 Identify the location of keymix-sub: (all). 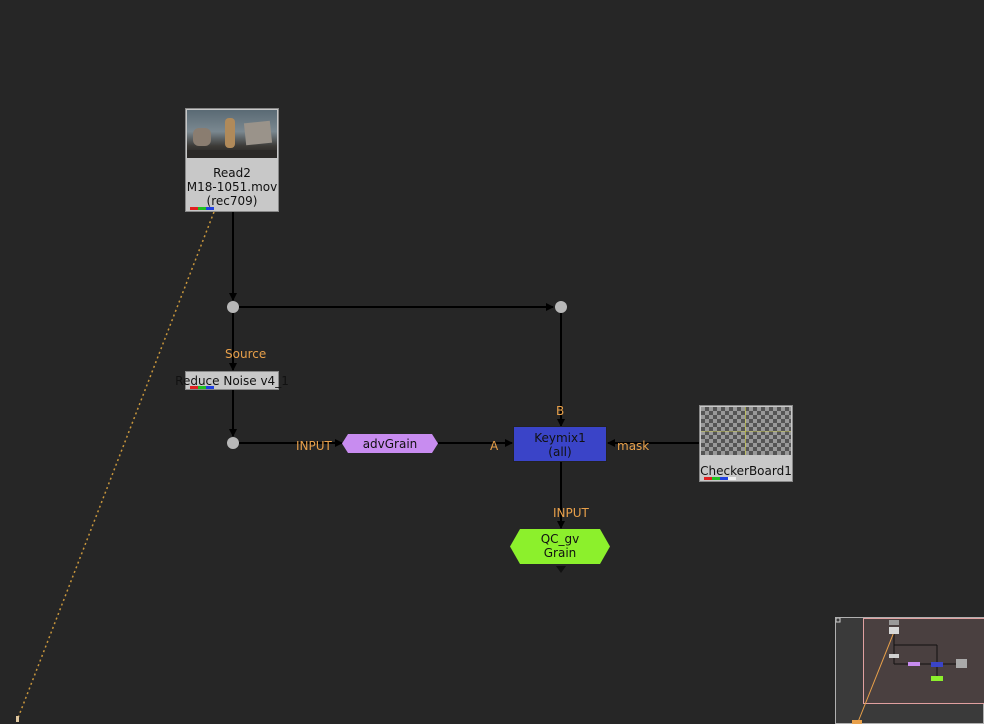
(560, 452).